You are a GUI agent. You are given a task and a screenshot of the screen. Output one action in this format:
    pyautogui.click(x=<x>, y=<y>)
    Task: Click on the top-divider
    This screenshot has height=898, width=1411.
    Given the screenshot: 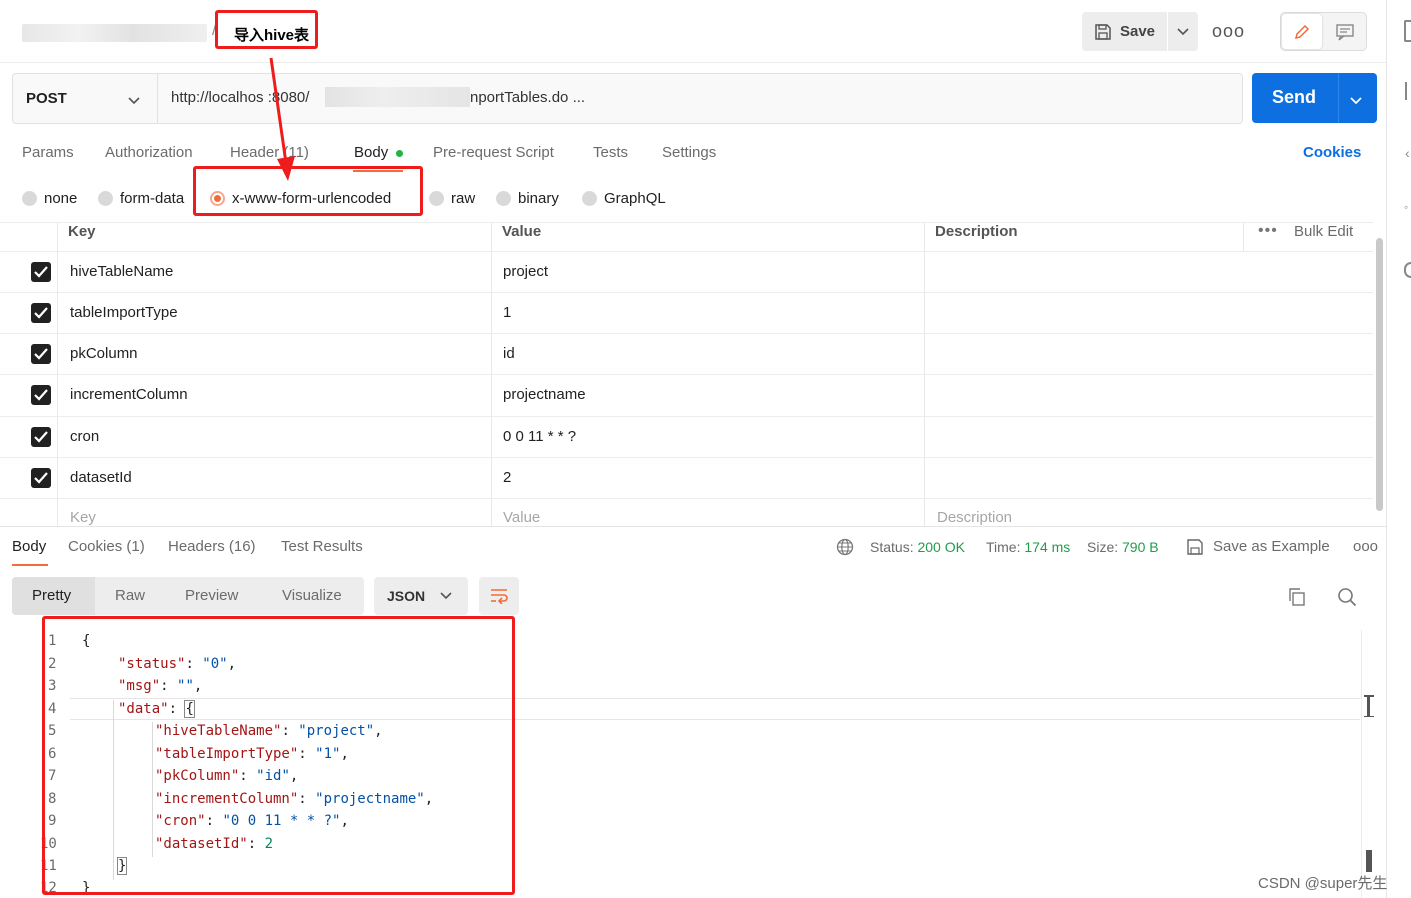 What is the action you would take?
    pyautogui.click(x=693, y=62)
    